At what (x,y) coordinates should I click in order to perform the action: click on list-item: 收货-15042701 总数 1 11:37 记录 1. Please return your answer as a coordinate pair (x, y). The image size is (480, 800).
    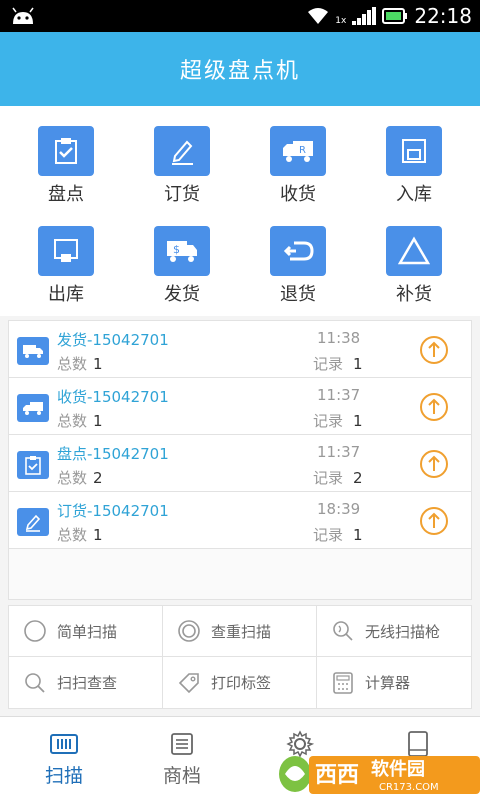
    Looking at the image, I should click on (240, 406).